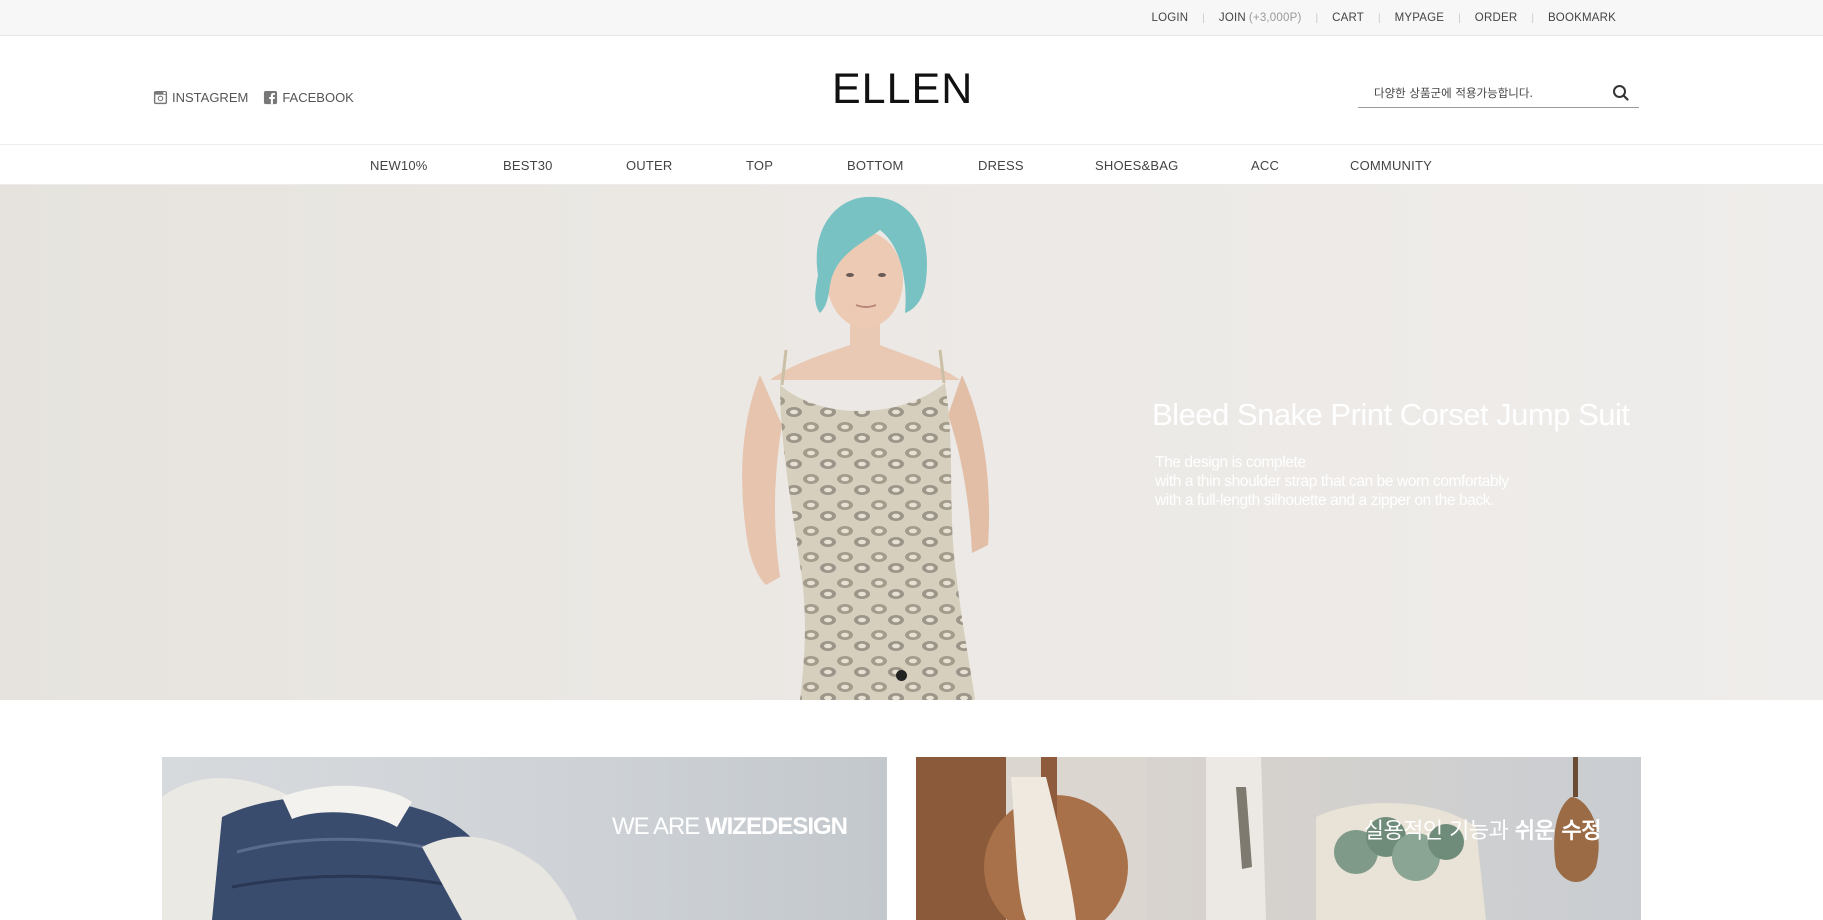  Describe the element at coordinates (524, 838) in the screenshot. I see `banner-wizedesign: WE ARE WIZEDESIGN` at that location.